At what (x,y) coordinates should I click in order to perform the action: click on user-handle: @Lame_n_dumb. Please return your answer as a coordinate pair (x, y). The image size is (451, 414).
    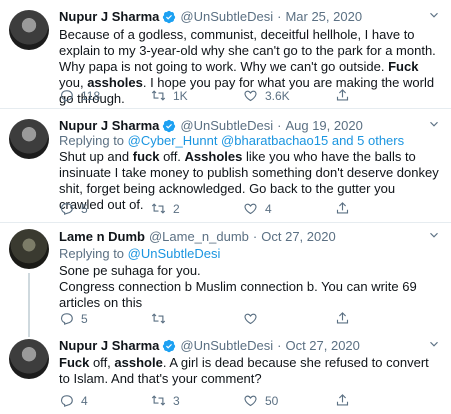
    Looking at the image, I should click on (199, 236).